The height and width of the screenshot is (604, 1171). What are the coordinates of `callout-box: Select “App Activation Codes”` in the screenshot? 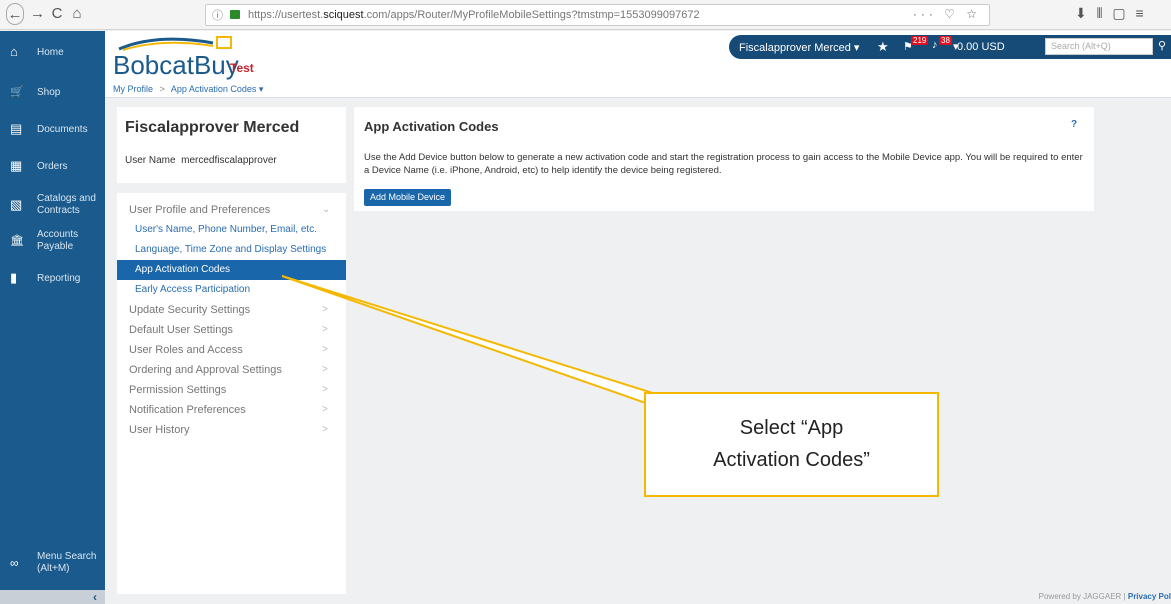 It's located at (791, 444).